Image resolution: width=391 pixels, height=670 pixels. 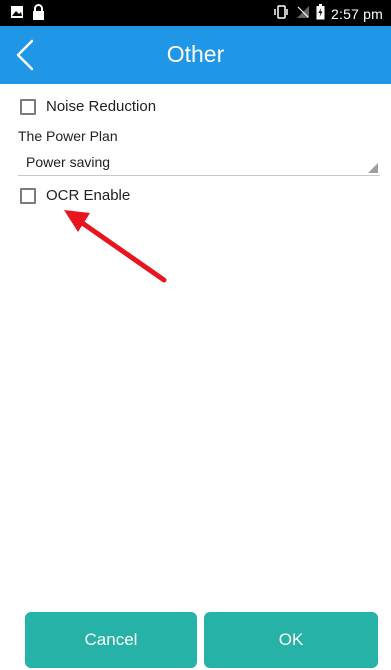 I want to click on noise-reduction-option: Noise Reduction, so click(x=88, y=106).